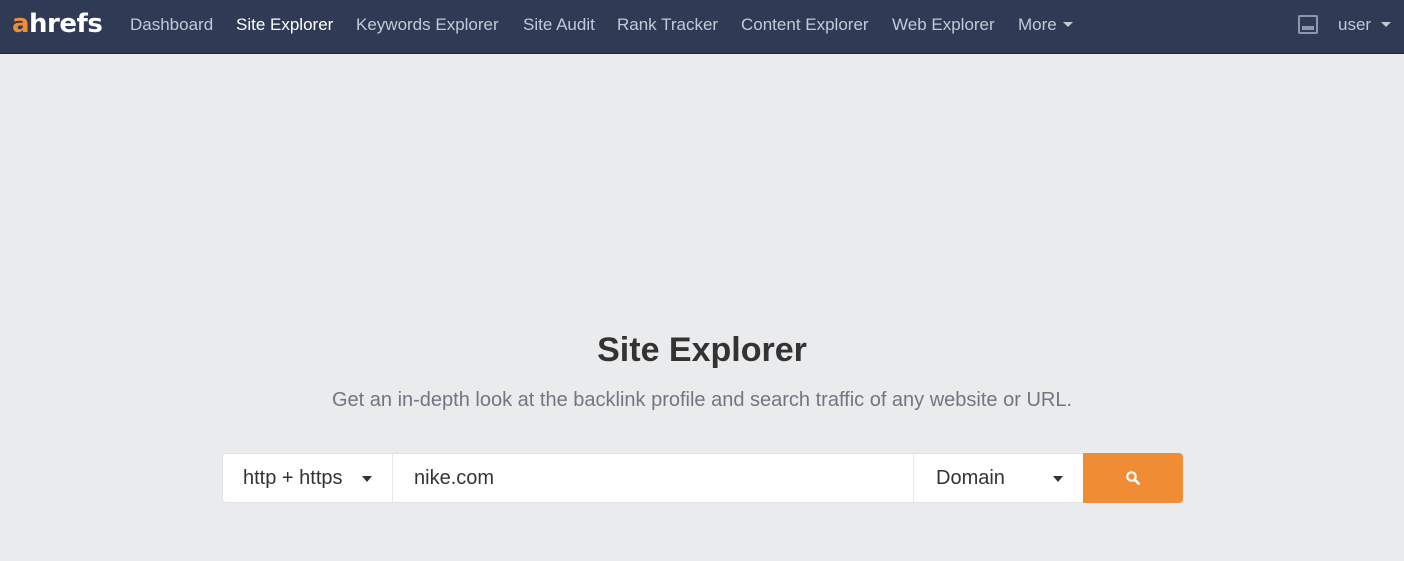  I want to click on user-menu: user, so click(1365, 25).